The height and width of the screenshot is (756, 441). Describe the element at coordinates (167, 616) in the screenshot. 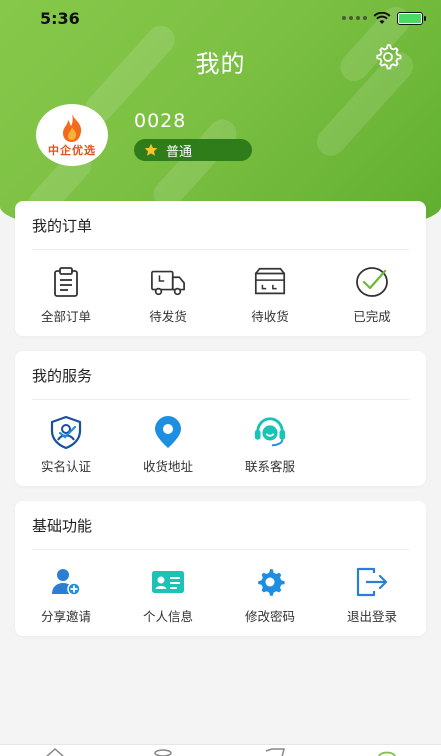

I see `personal-info-label: 个人信息` at that location.